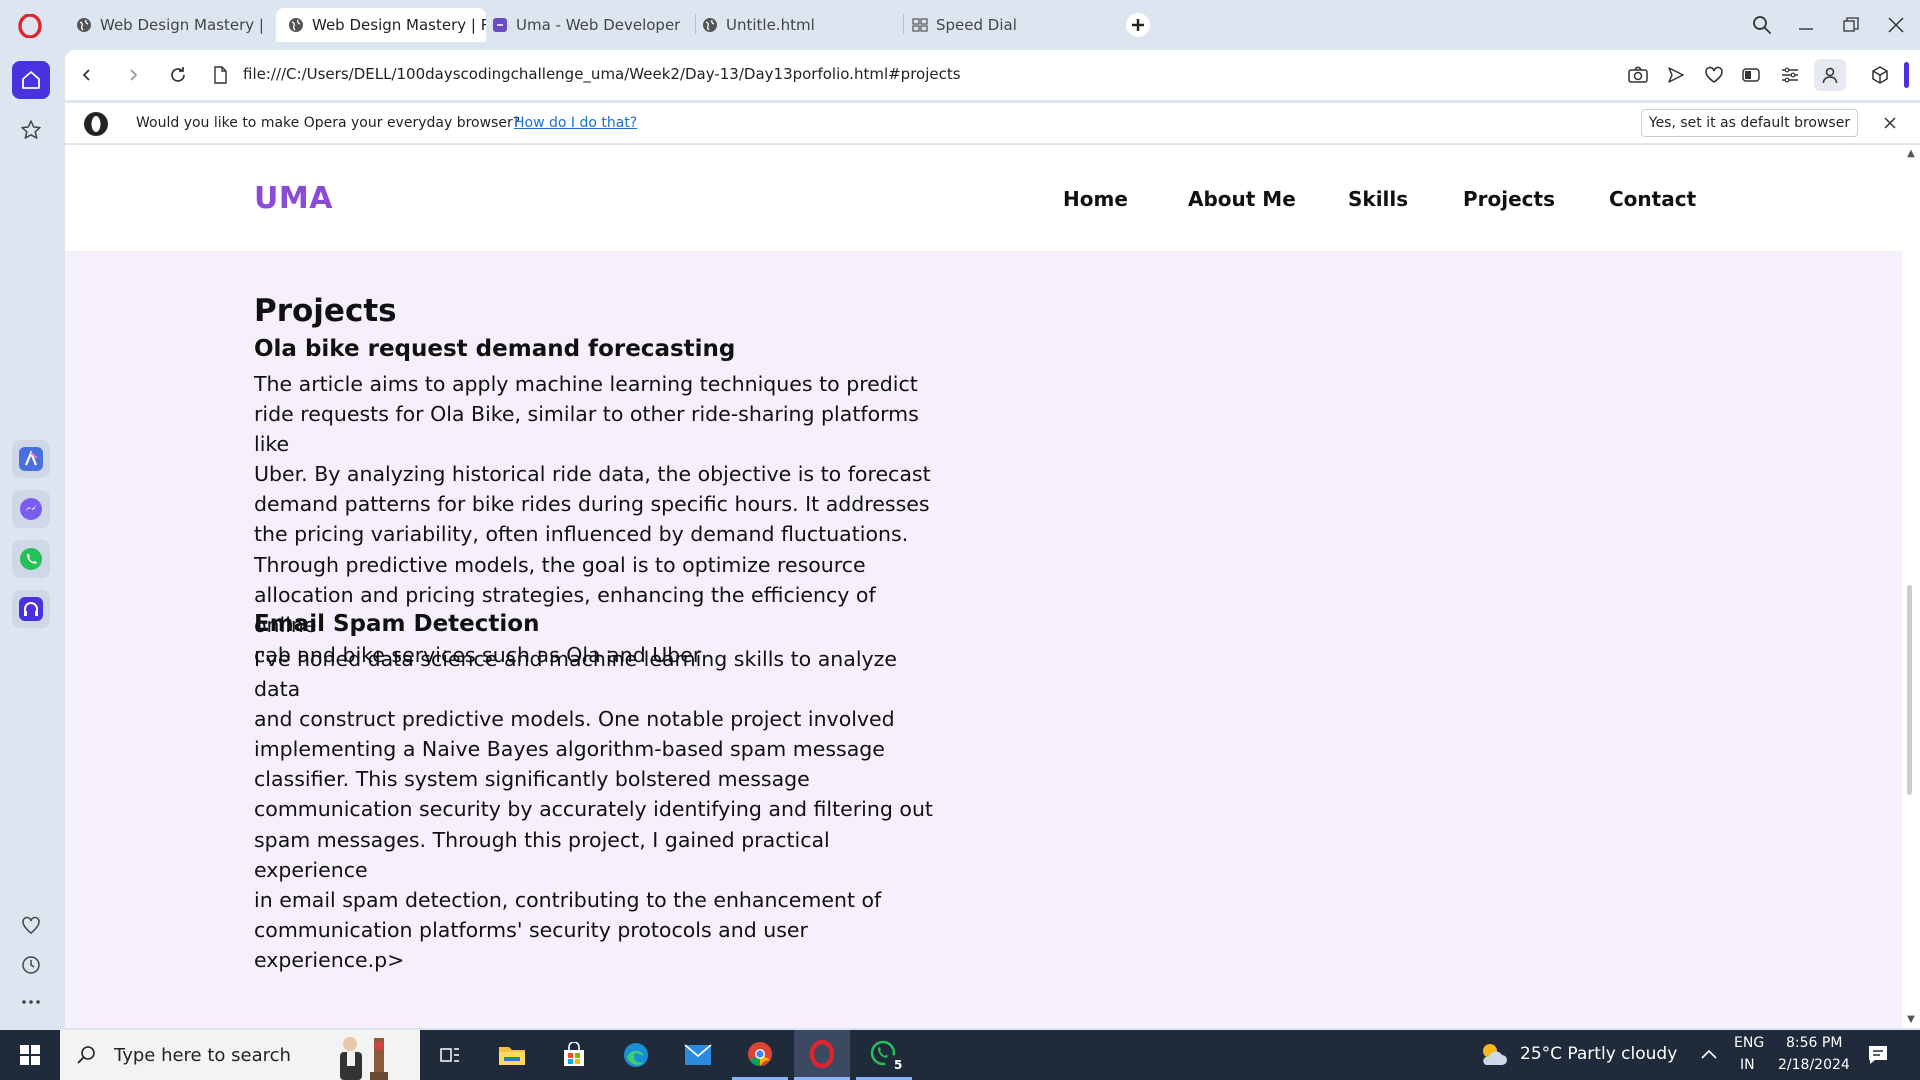 The image size is (1920, 1080). I want to click on new-tab-plus-icon, so click(1138, 25).